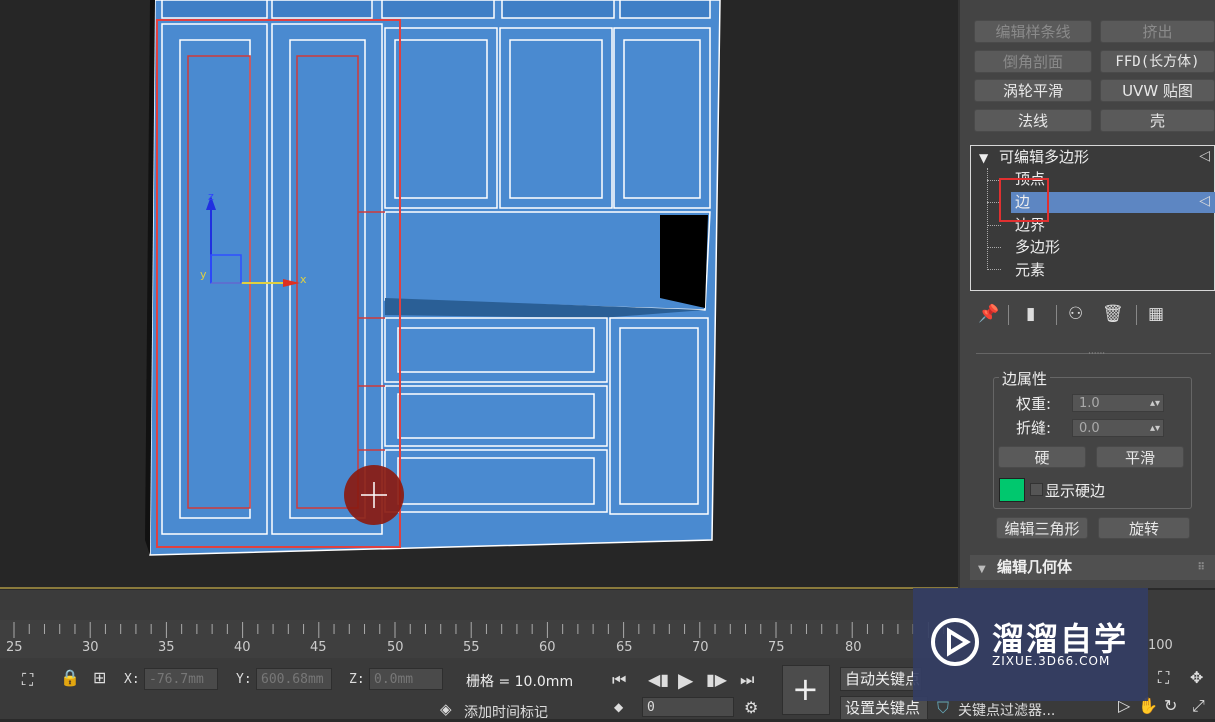 The width and height of the screenshot is (1215, 722). Describe the element at coordinates (1170, 705) in the screenshot. I see `arc-rotate-icon: ↻` at that location.